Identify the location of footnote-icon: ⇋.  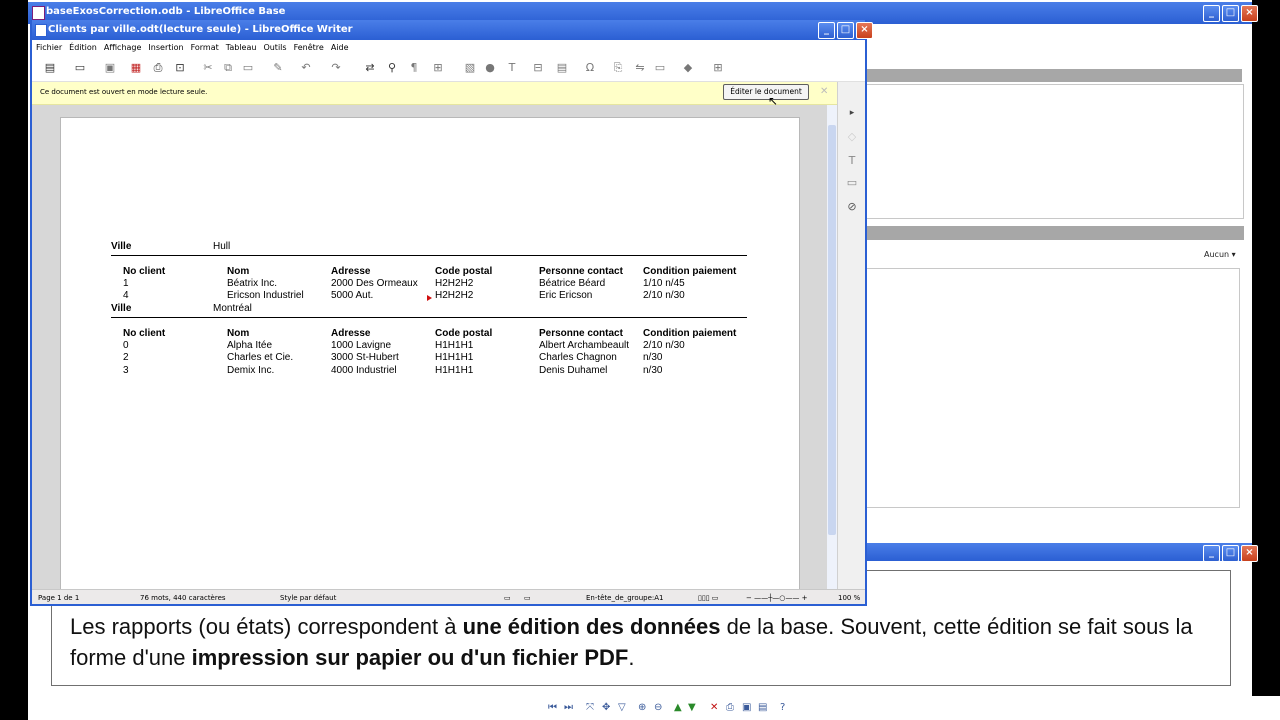
(640, 68).